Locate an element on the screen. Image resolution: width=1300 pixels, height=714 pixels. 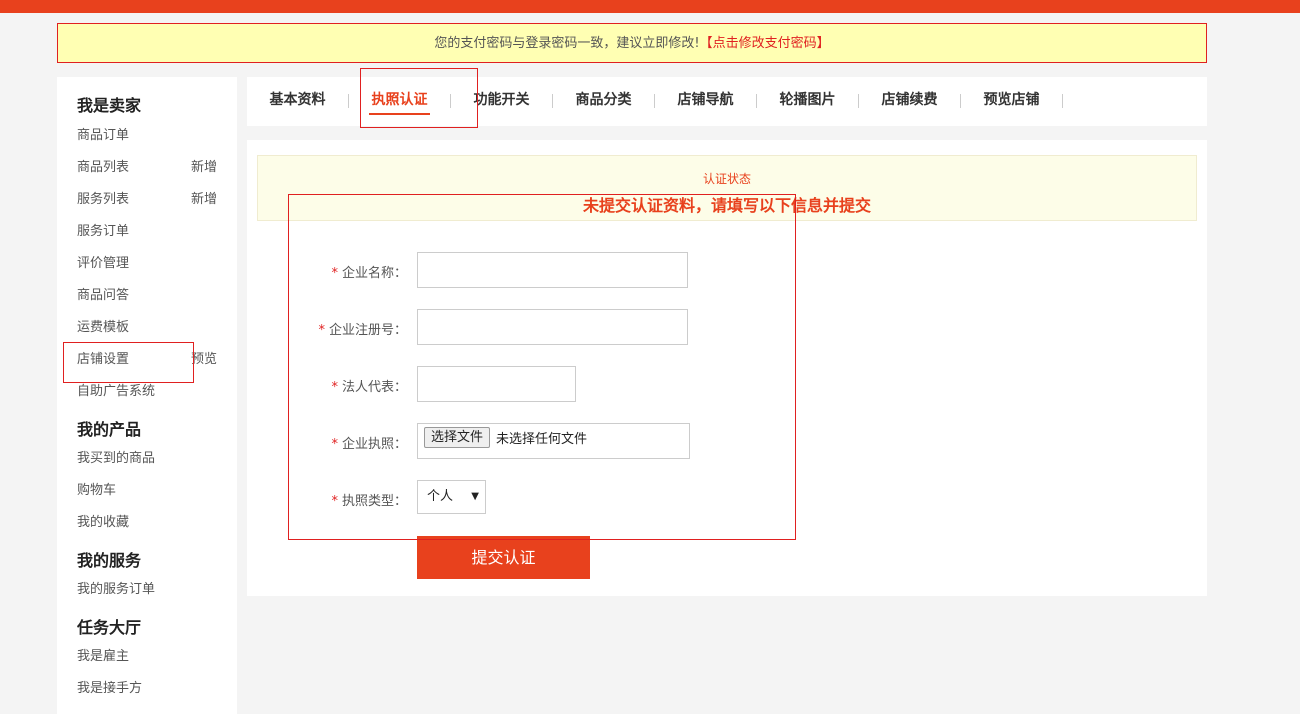
file-status-text: 未选择任何文件 is located at coordinates (542, 439).